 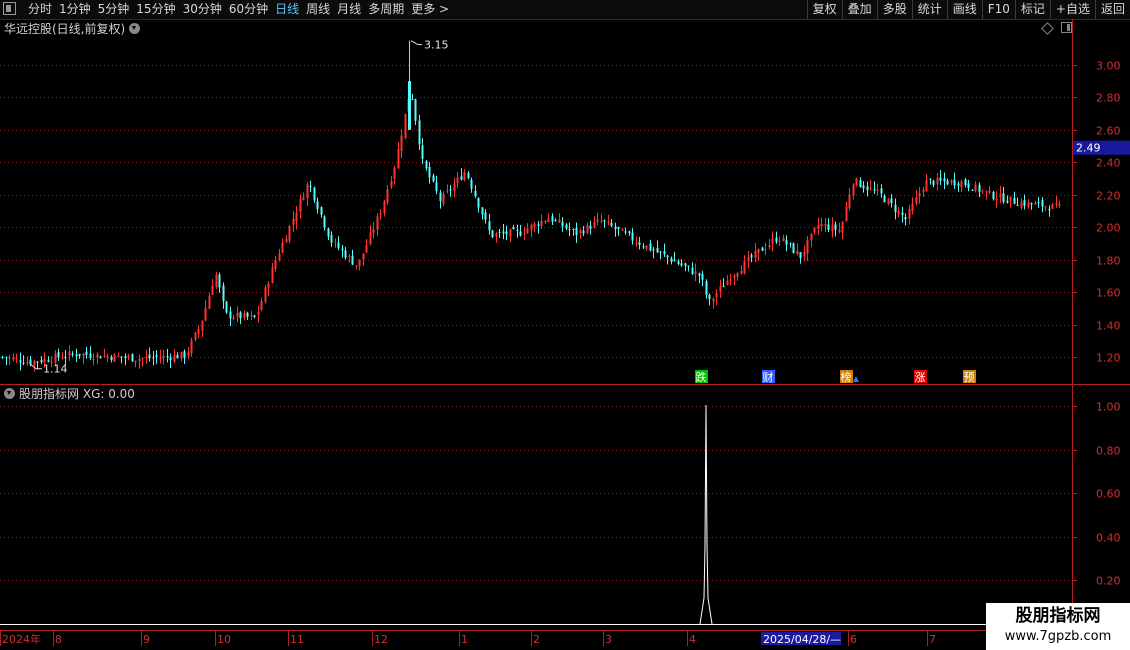 I want to click on date-axis-label: 3, so click(x=608, y=639).